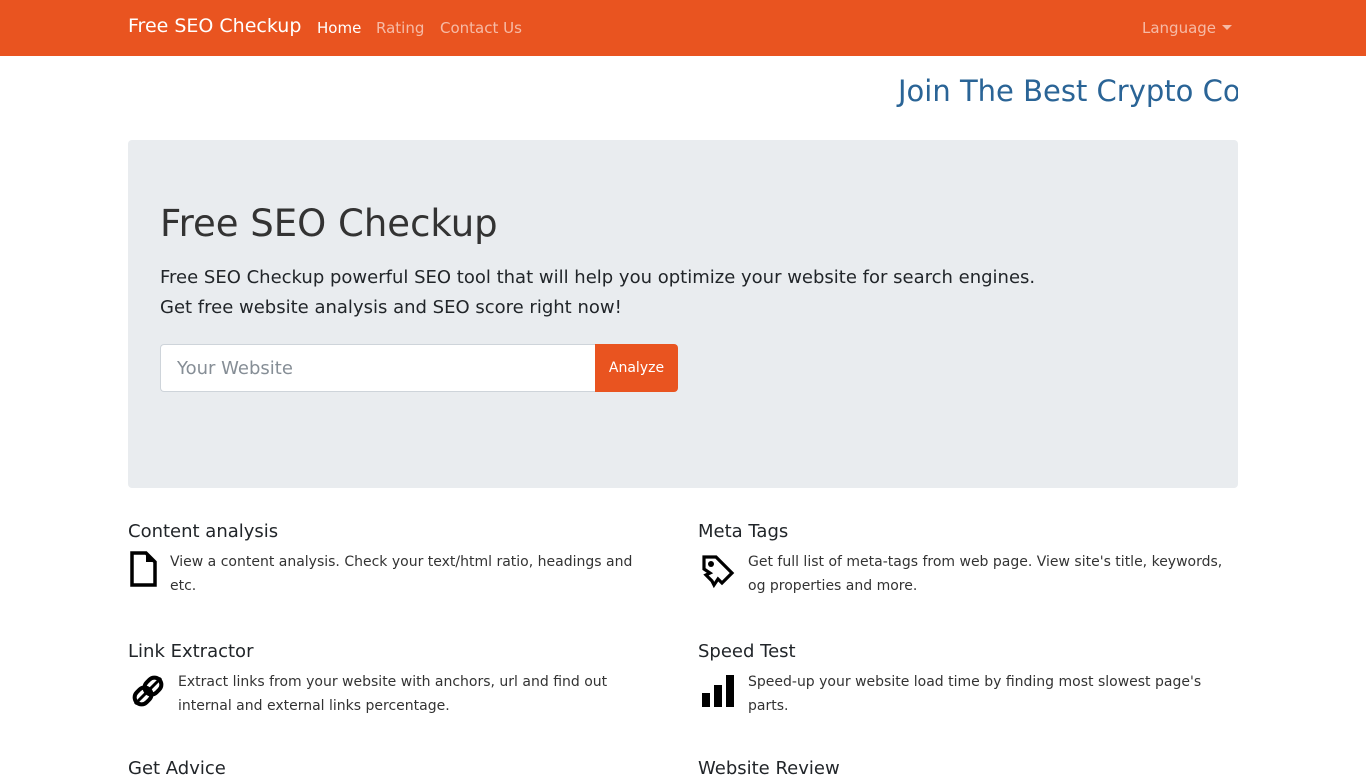  What do you see at coordinates (148, 693) in the screenshot?
I see `link-icon` at bounding box center [148, 693].